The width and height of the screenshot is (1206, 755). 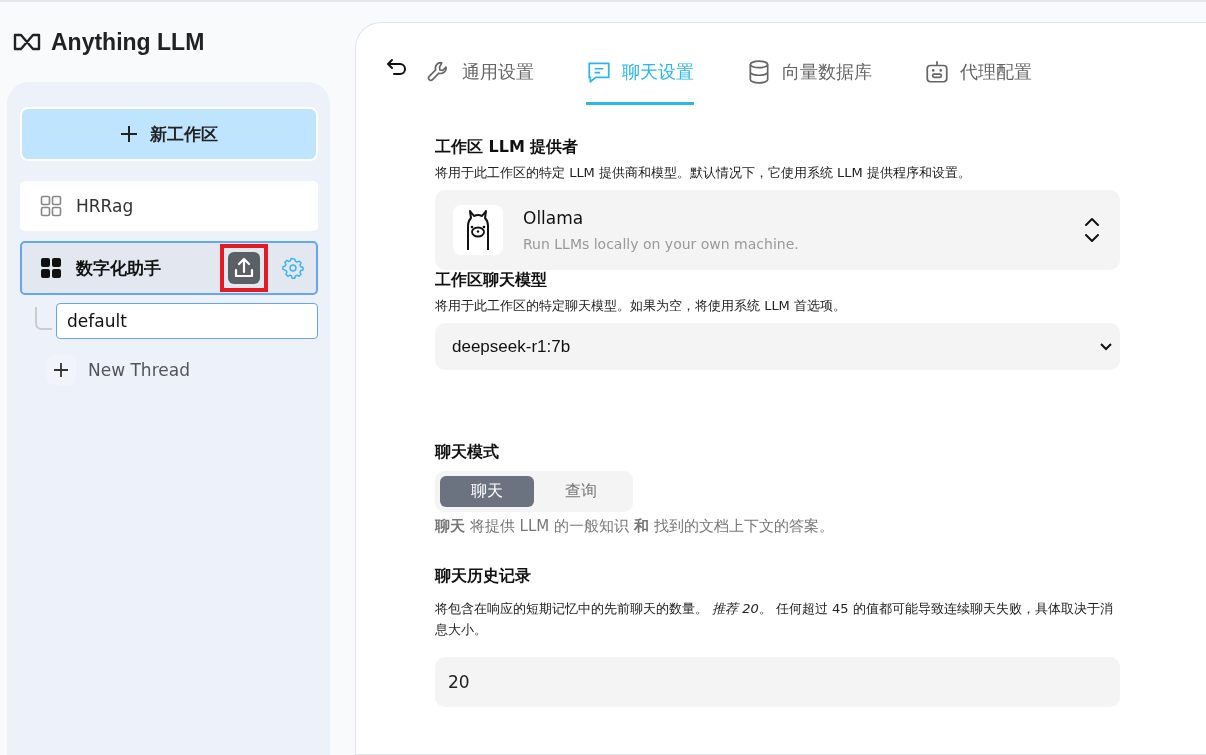 I want to click on mode-option: 查询, so click(x=581, y=491).